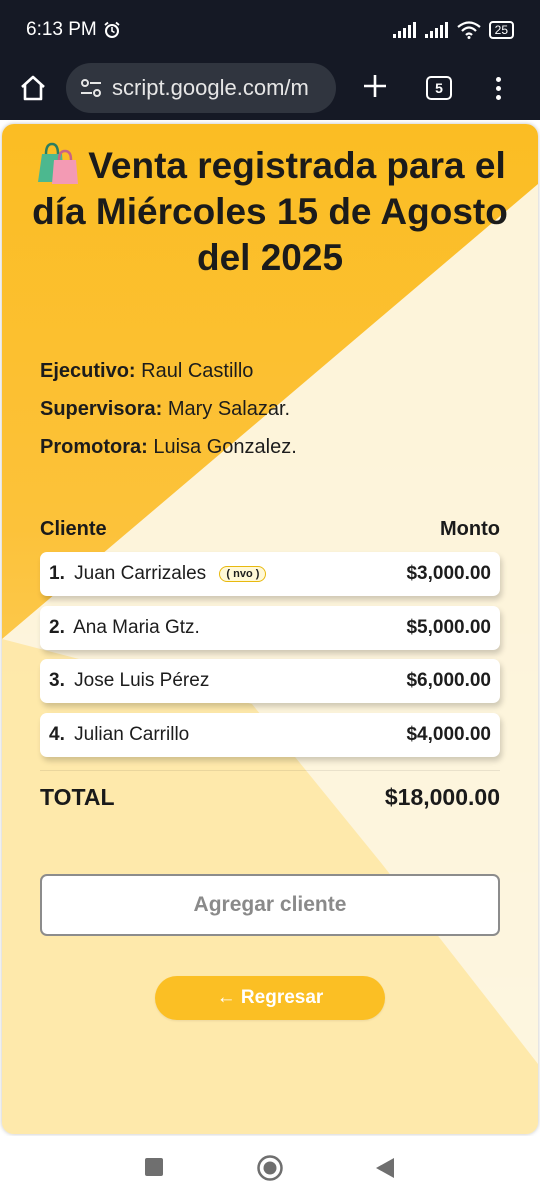 This screenshot has height=1200, width=540. I want to click on more-vert-icon, so click(498, 88).